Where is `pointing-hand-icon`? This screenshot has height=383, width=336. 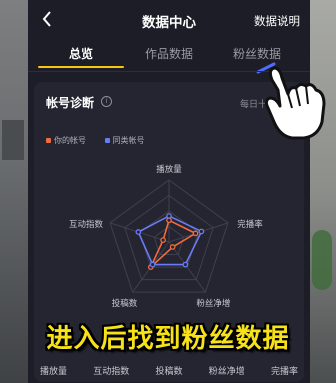 pointing-hand-icon is located at coordinates (295, 103).